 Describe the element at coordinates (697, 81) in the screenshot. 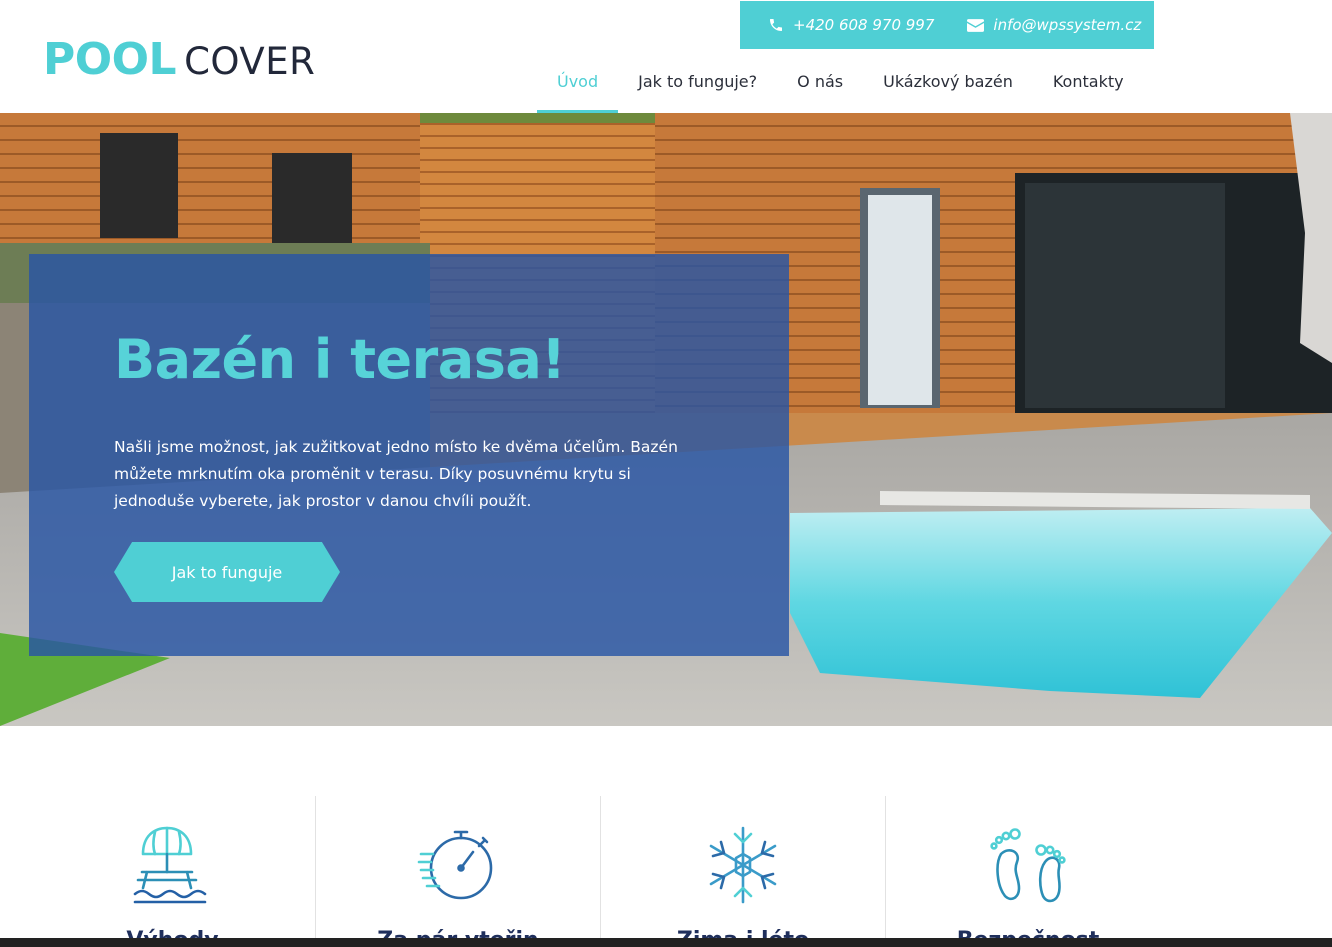

I see `nav-item-jak-to-funguje: Jak to funguje?` at that location.